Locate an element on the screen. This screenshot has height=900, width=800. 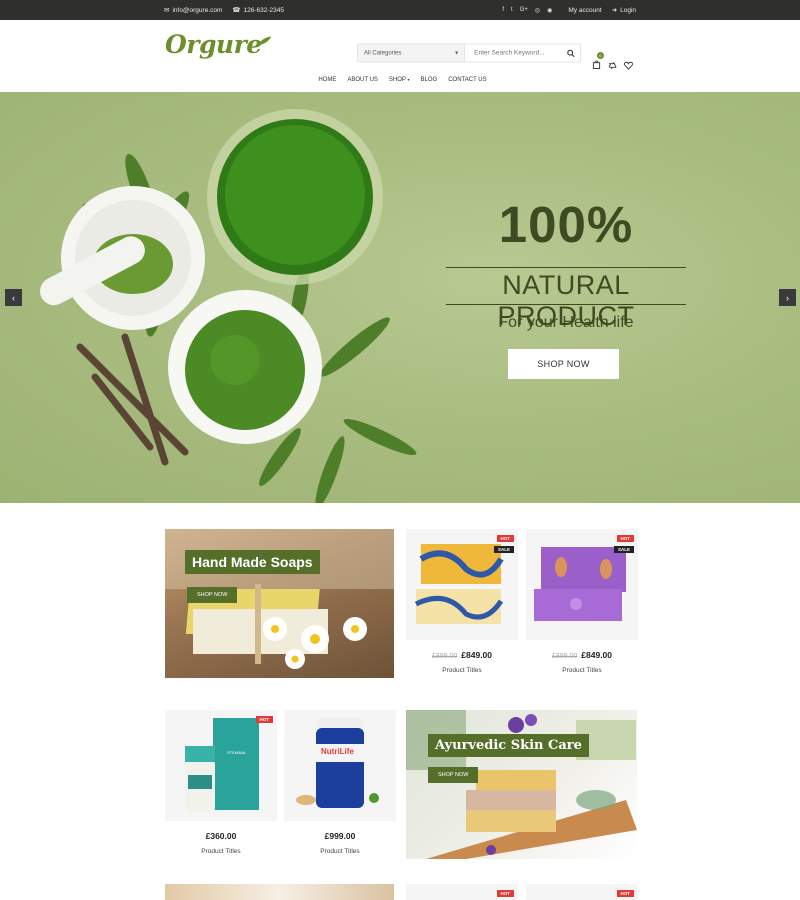
slider-next-arrow-icon: › is located at coordinates (787, 297).